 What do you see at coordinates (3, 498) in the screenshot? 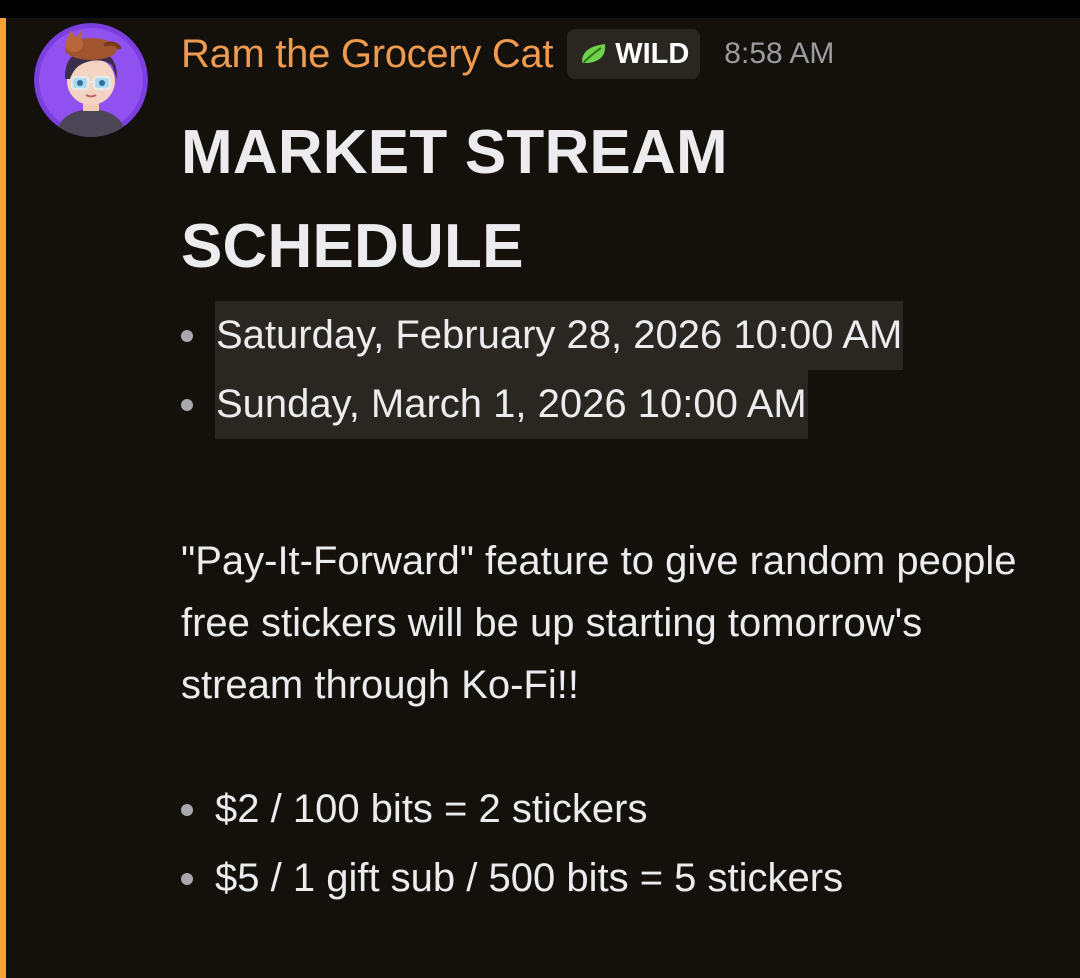
I see `mention-highlight-bar` at bounding box center [3, 498].